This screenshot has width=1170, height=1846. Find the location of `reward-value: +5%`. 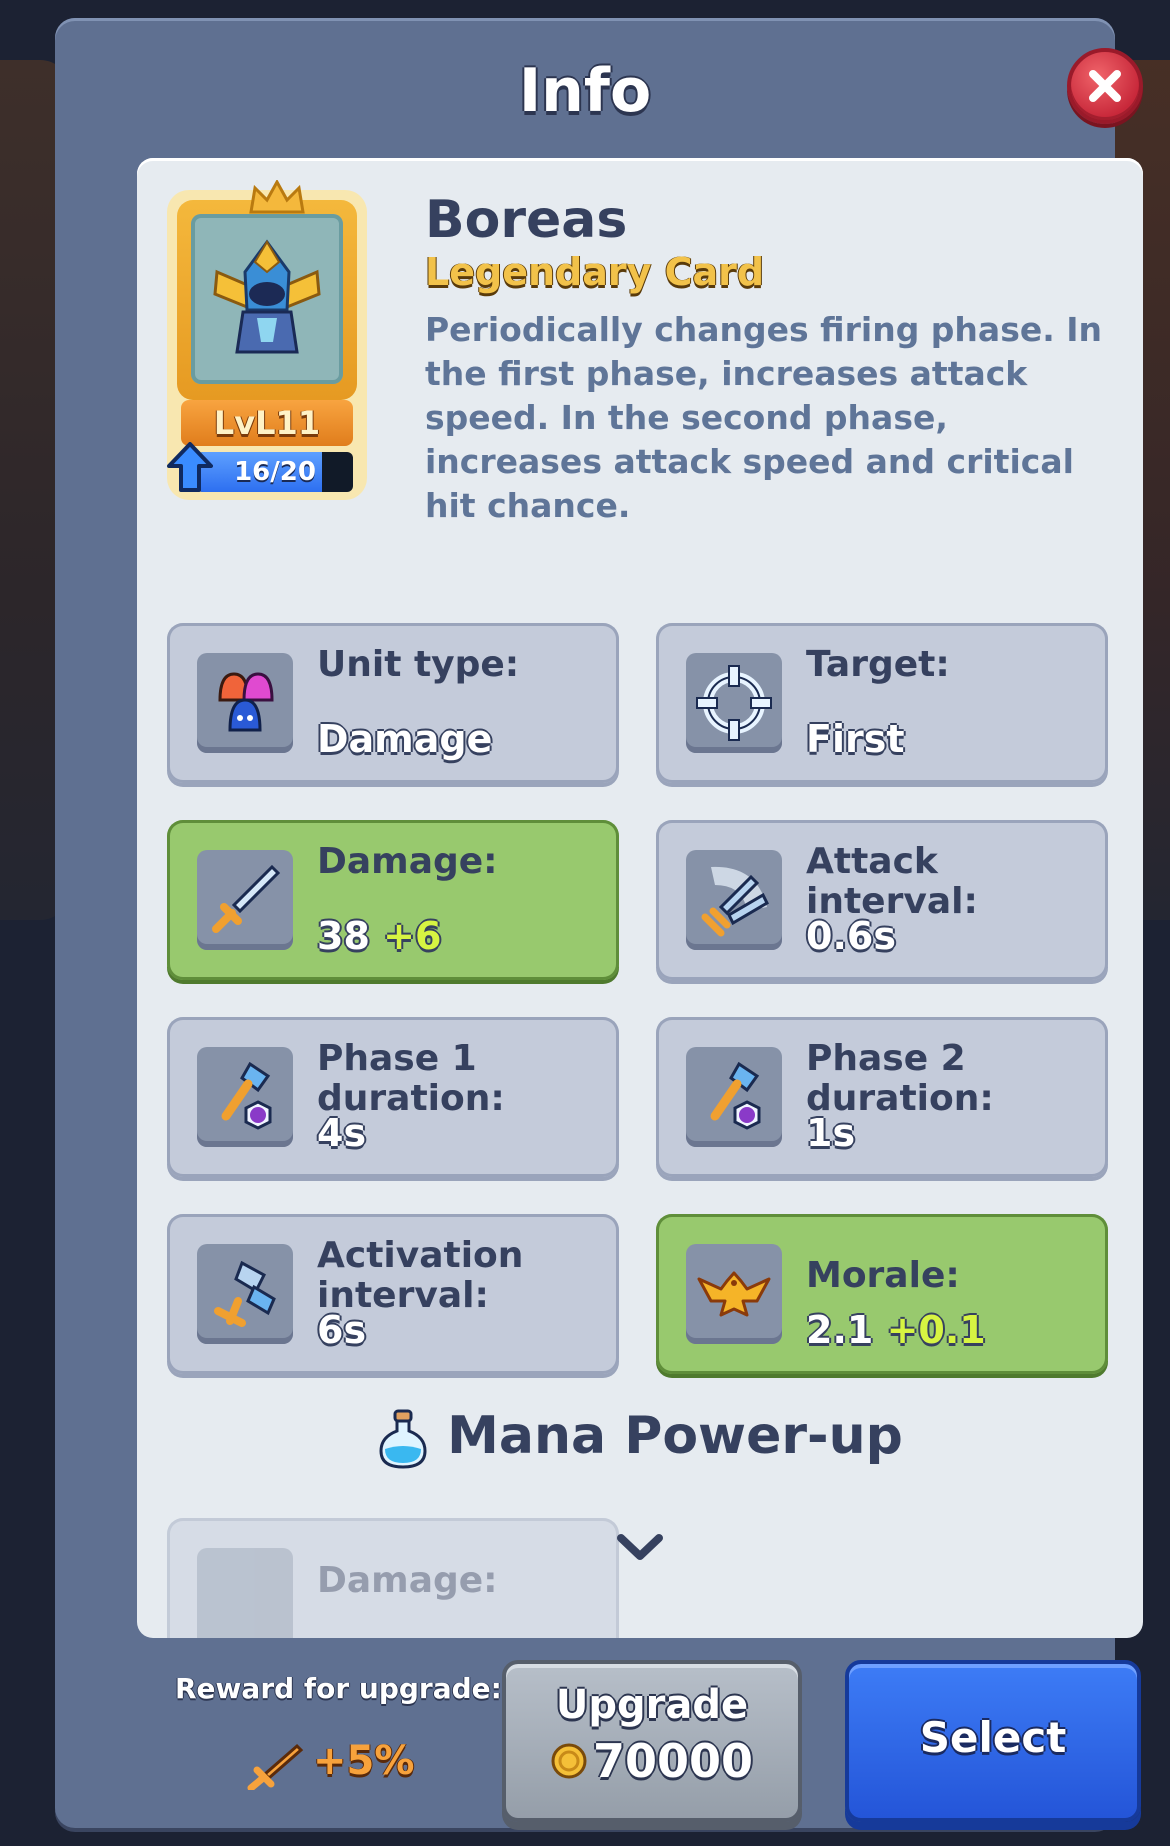

reward-value: +5% is located at coordinates (364, 1761).